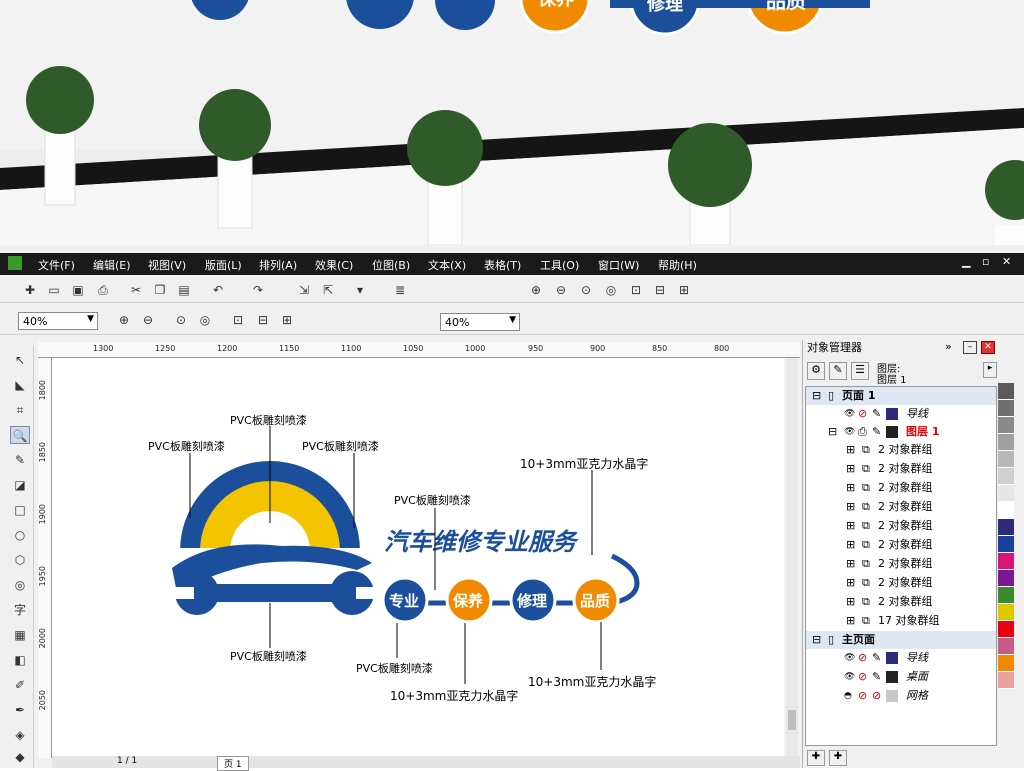 The height and width of the screenshot is (771, 1024). I want to click on hidden-eye-icon: ◓, so click(848, 696).